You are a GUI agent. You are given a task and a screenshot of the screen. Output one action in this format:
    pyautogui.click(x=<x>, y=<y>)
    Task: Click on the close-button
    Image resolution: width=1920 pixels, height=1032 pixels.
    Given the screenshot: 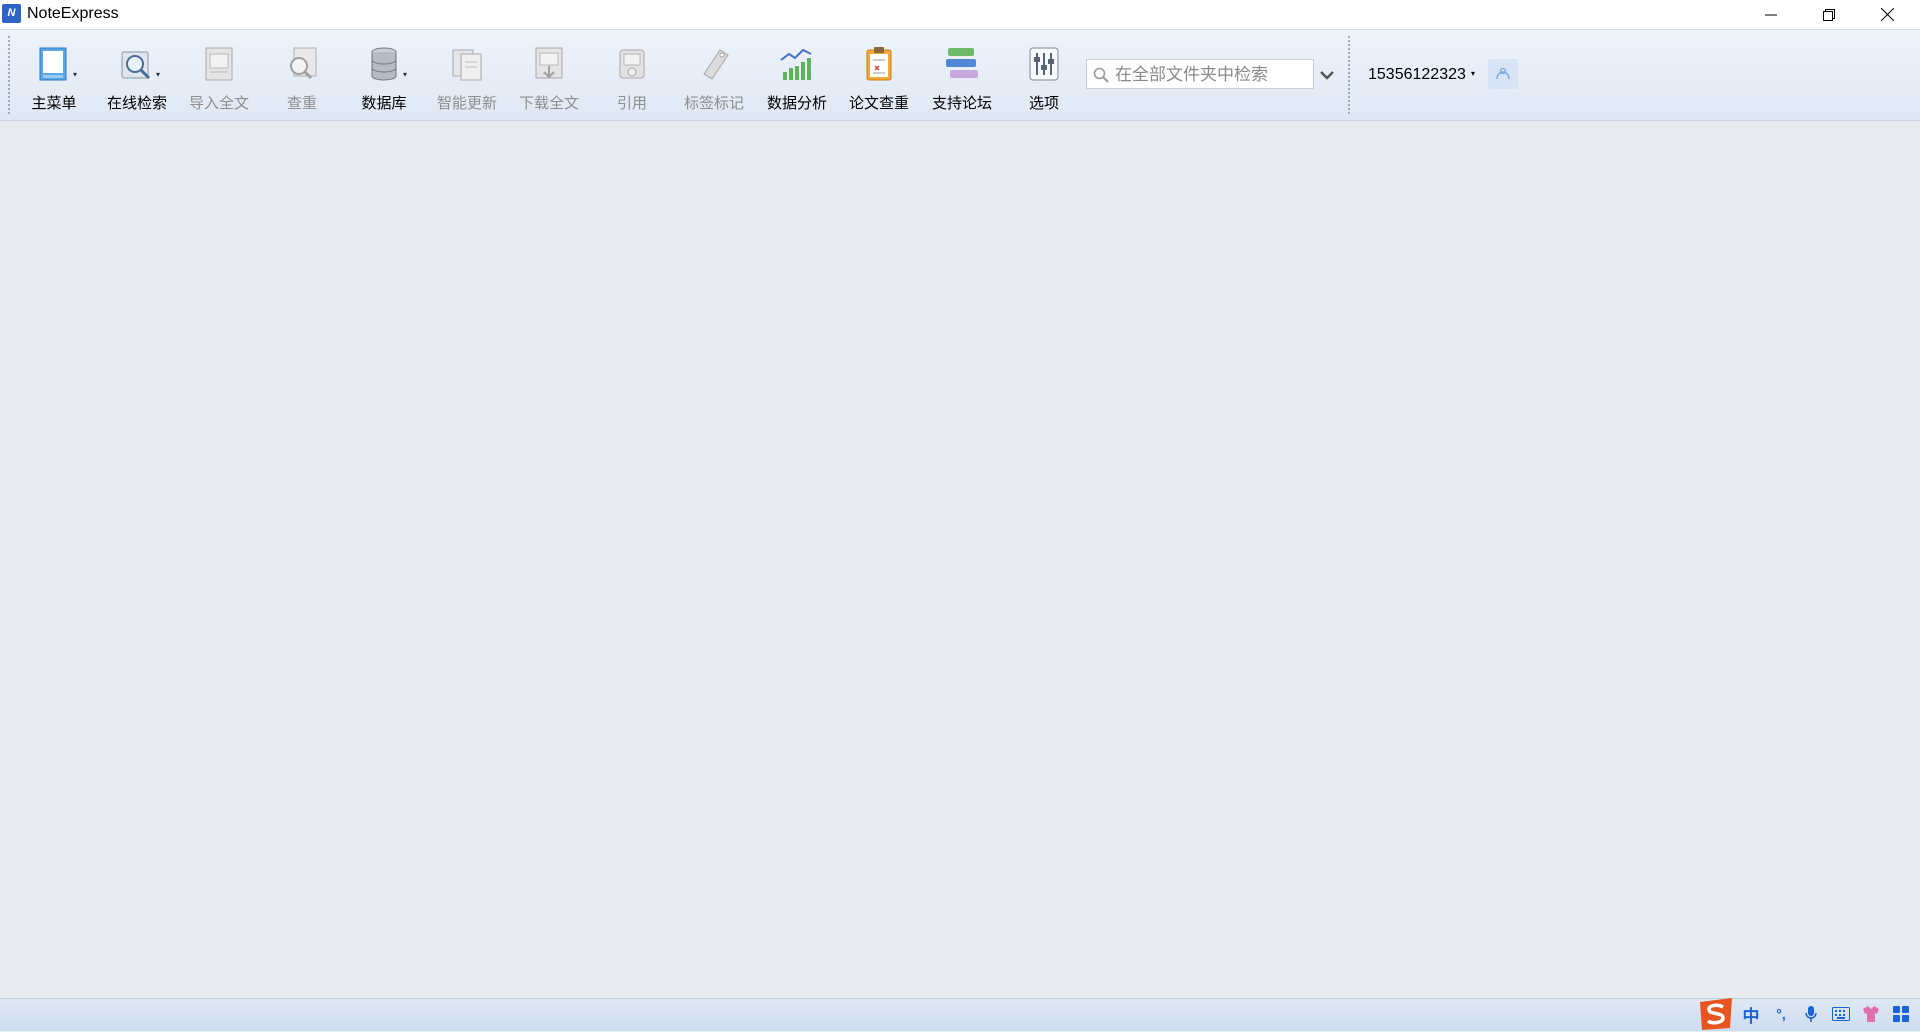 What is the action you would take?
    pyautogui.click(x=1887, y=14)
    